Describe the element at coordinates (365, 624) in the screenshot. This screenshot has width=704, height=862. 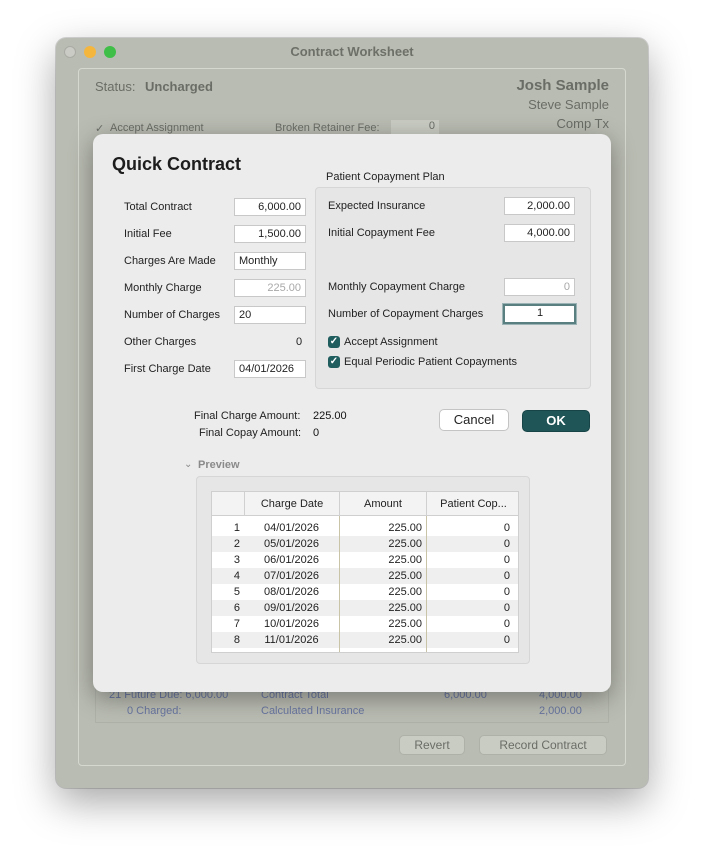
I see `table-row: 7 10/01/2026 225.00 0` at that location.